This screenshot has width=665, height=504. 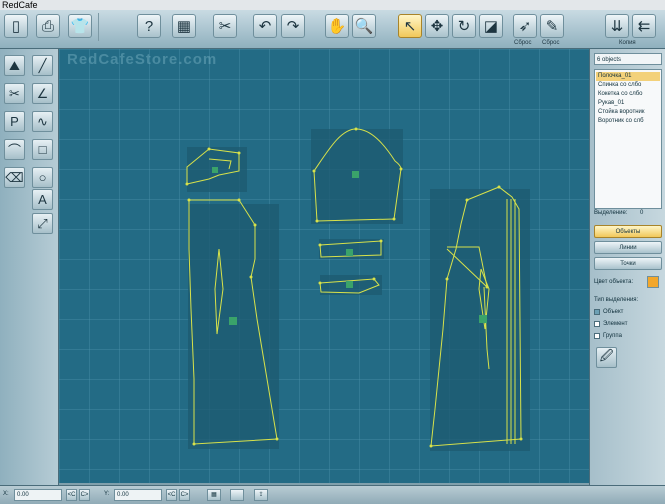 I want to click on selection-label: Выделение:, so click(x=611, y=213).